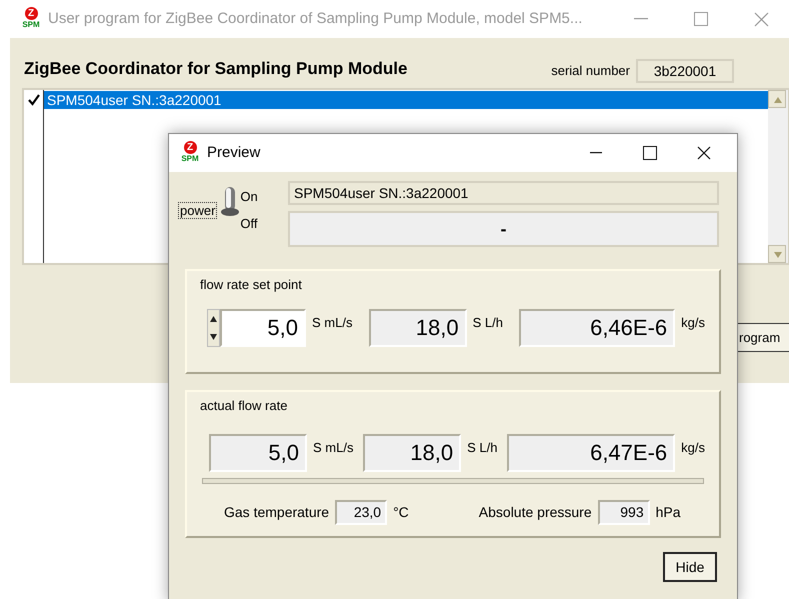 Image resolution: width=789 pixels, height=599 pixels. Describe the element at coordinates (233, 152) in the screenshot. I see `window-title: Preview` at that location.